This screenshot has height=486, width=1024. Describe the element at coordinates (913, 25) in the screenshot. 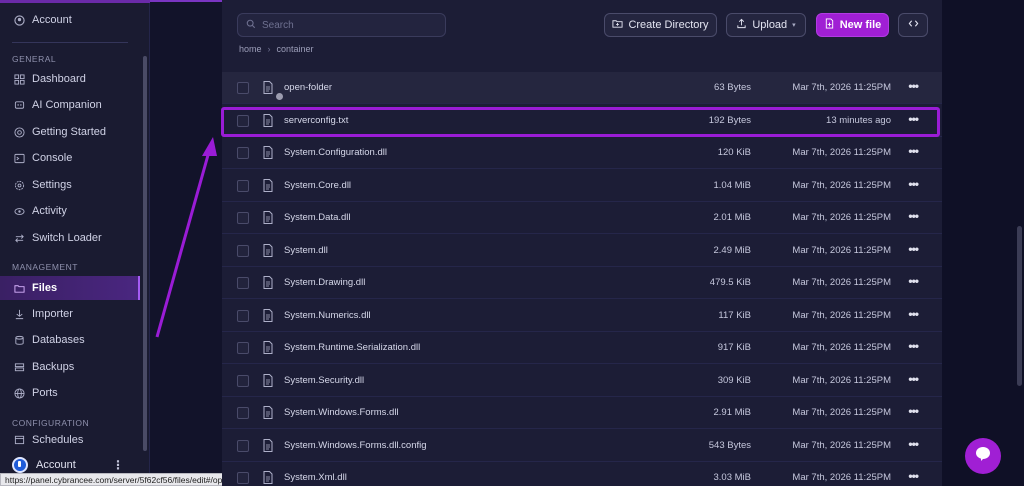

I see `code-view-button` at that location.